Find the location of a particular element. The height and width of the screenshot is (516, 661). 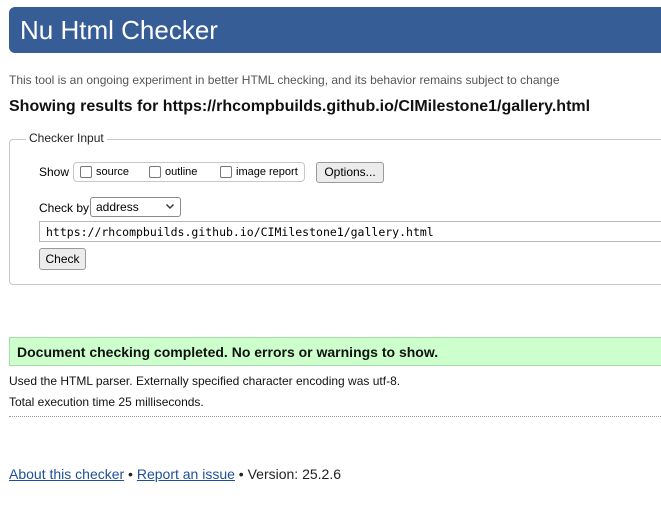

report-issue-link: Report an issue is located at coordinates (186, 474).